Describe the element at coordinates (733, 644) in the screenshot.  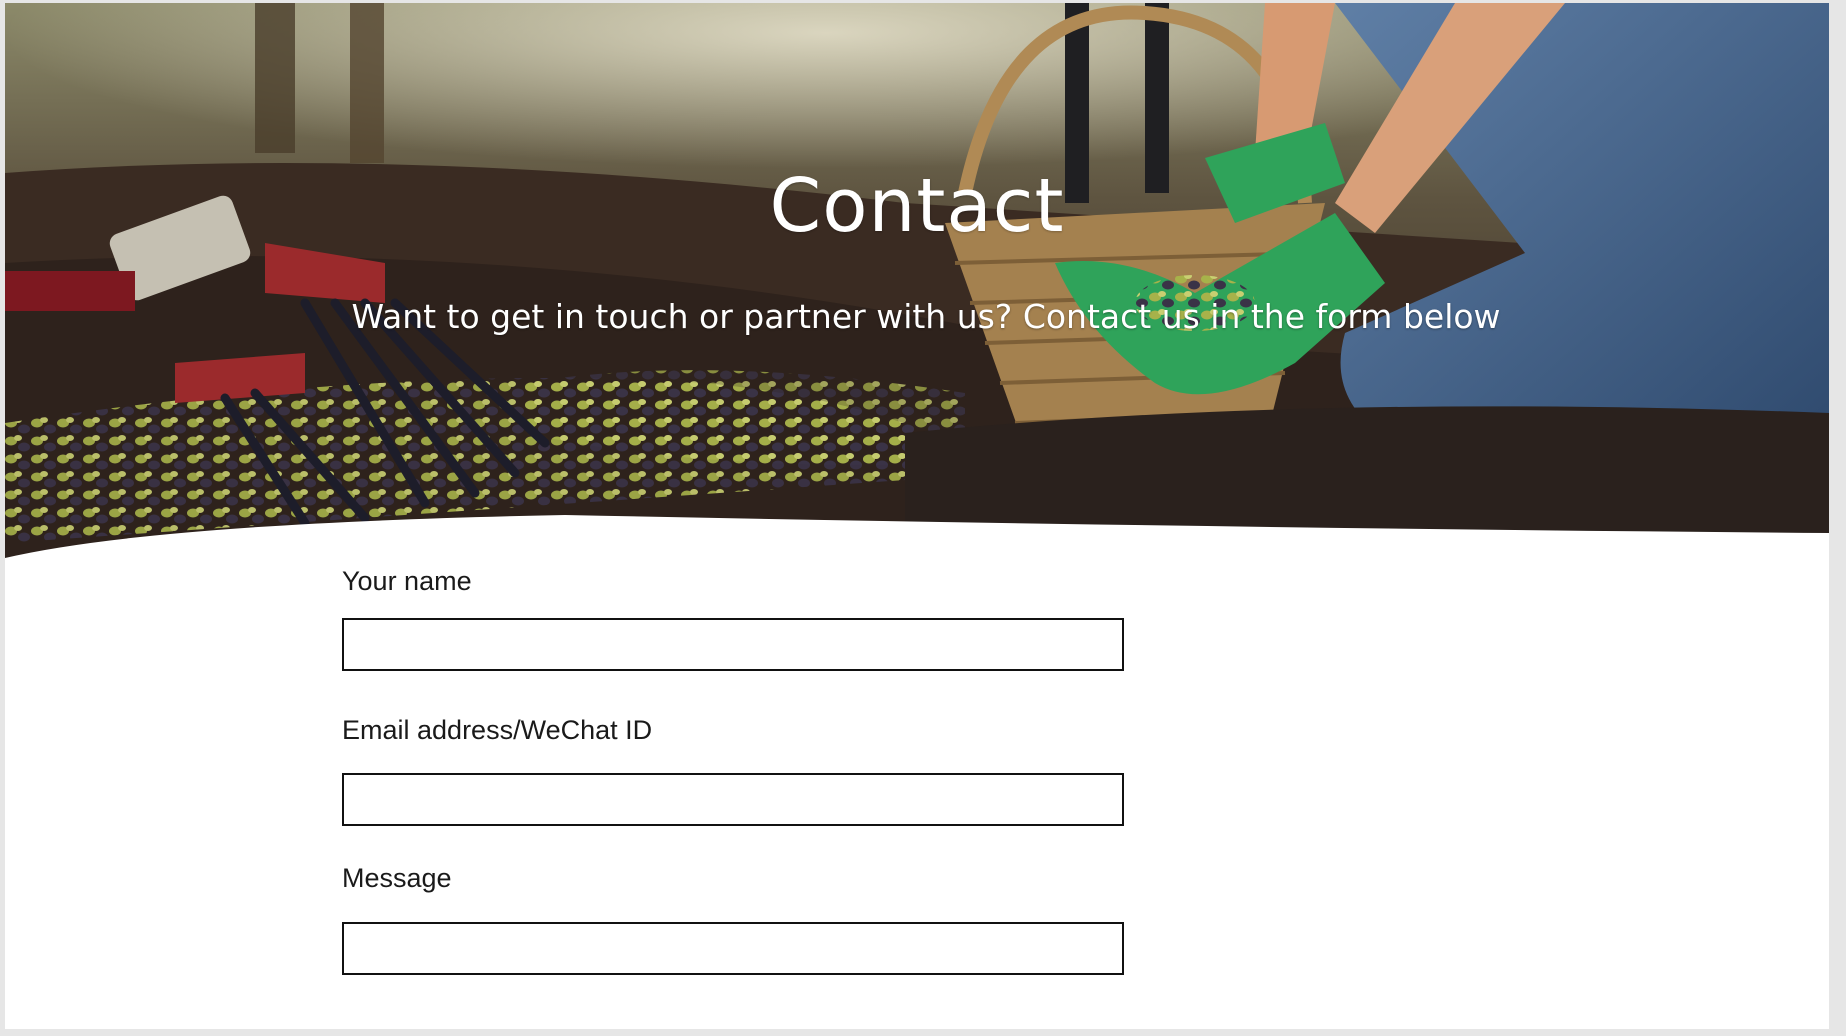
I see `name-input` at that location.